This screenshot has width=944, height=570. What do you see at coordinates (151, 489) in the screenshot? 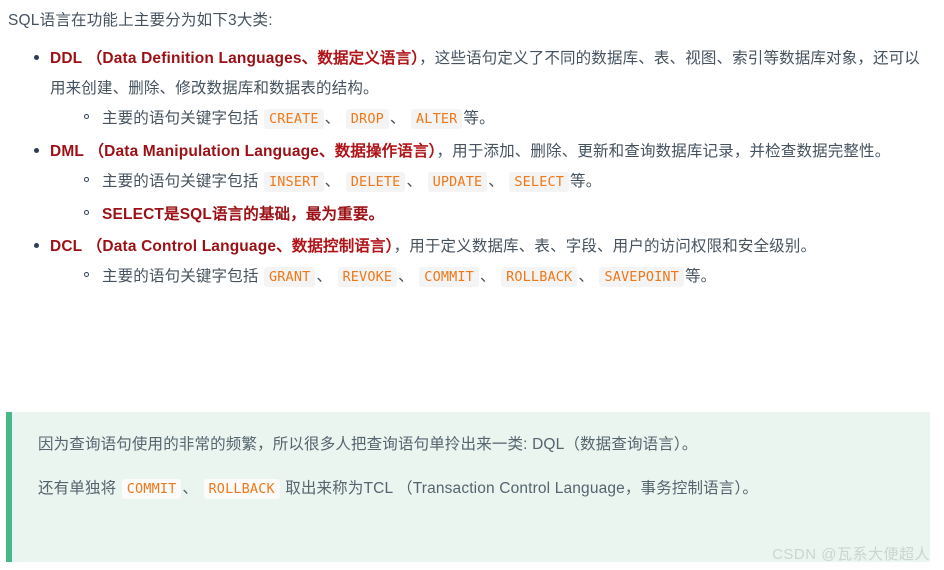
I see `code-chip-commit-note: COMMIT` at bounding box center [151, 489].